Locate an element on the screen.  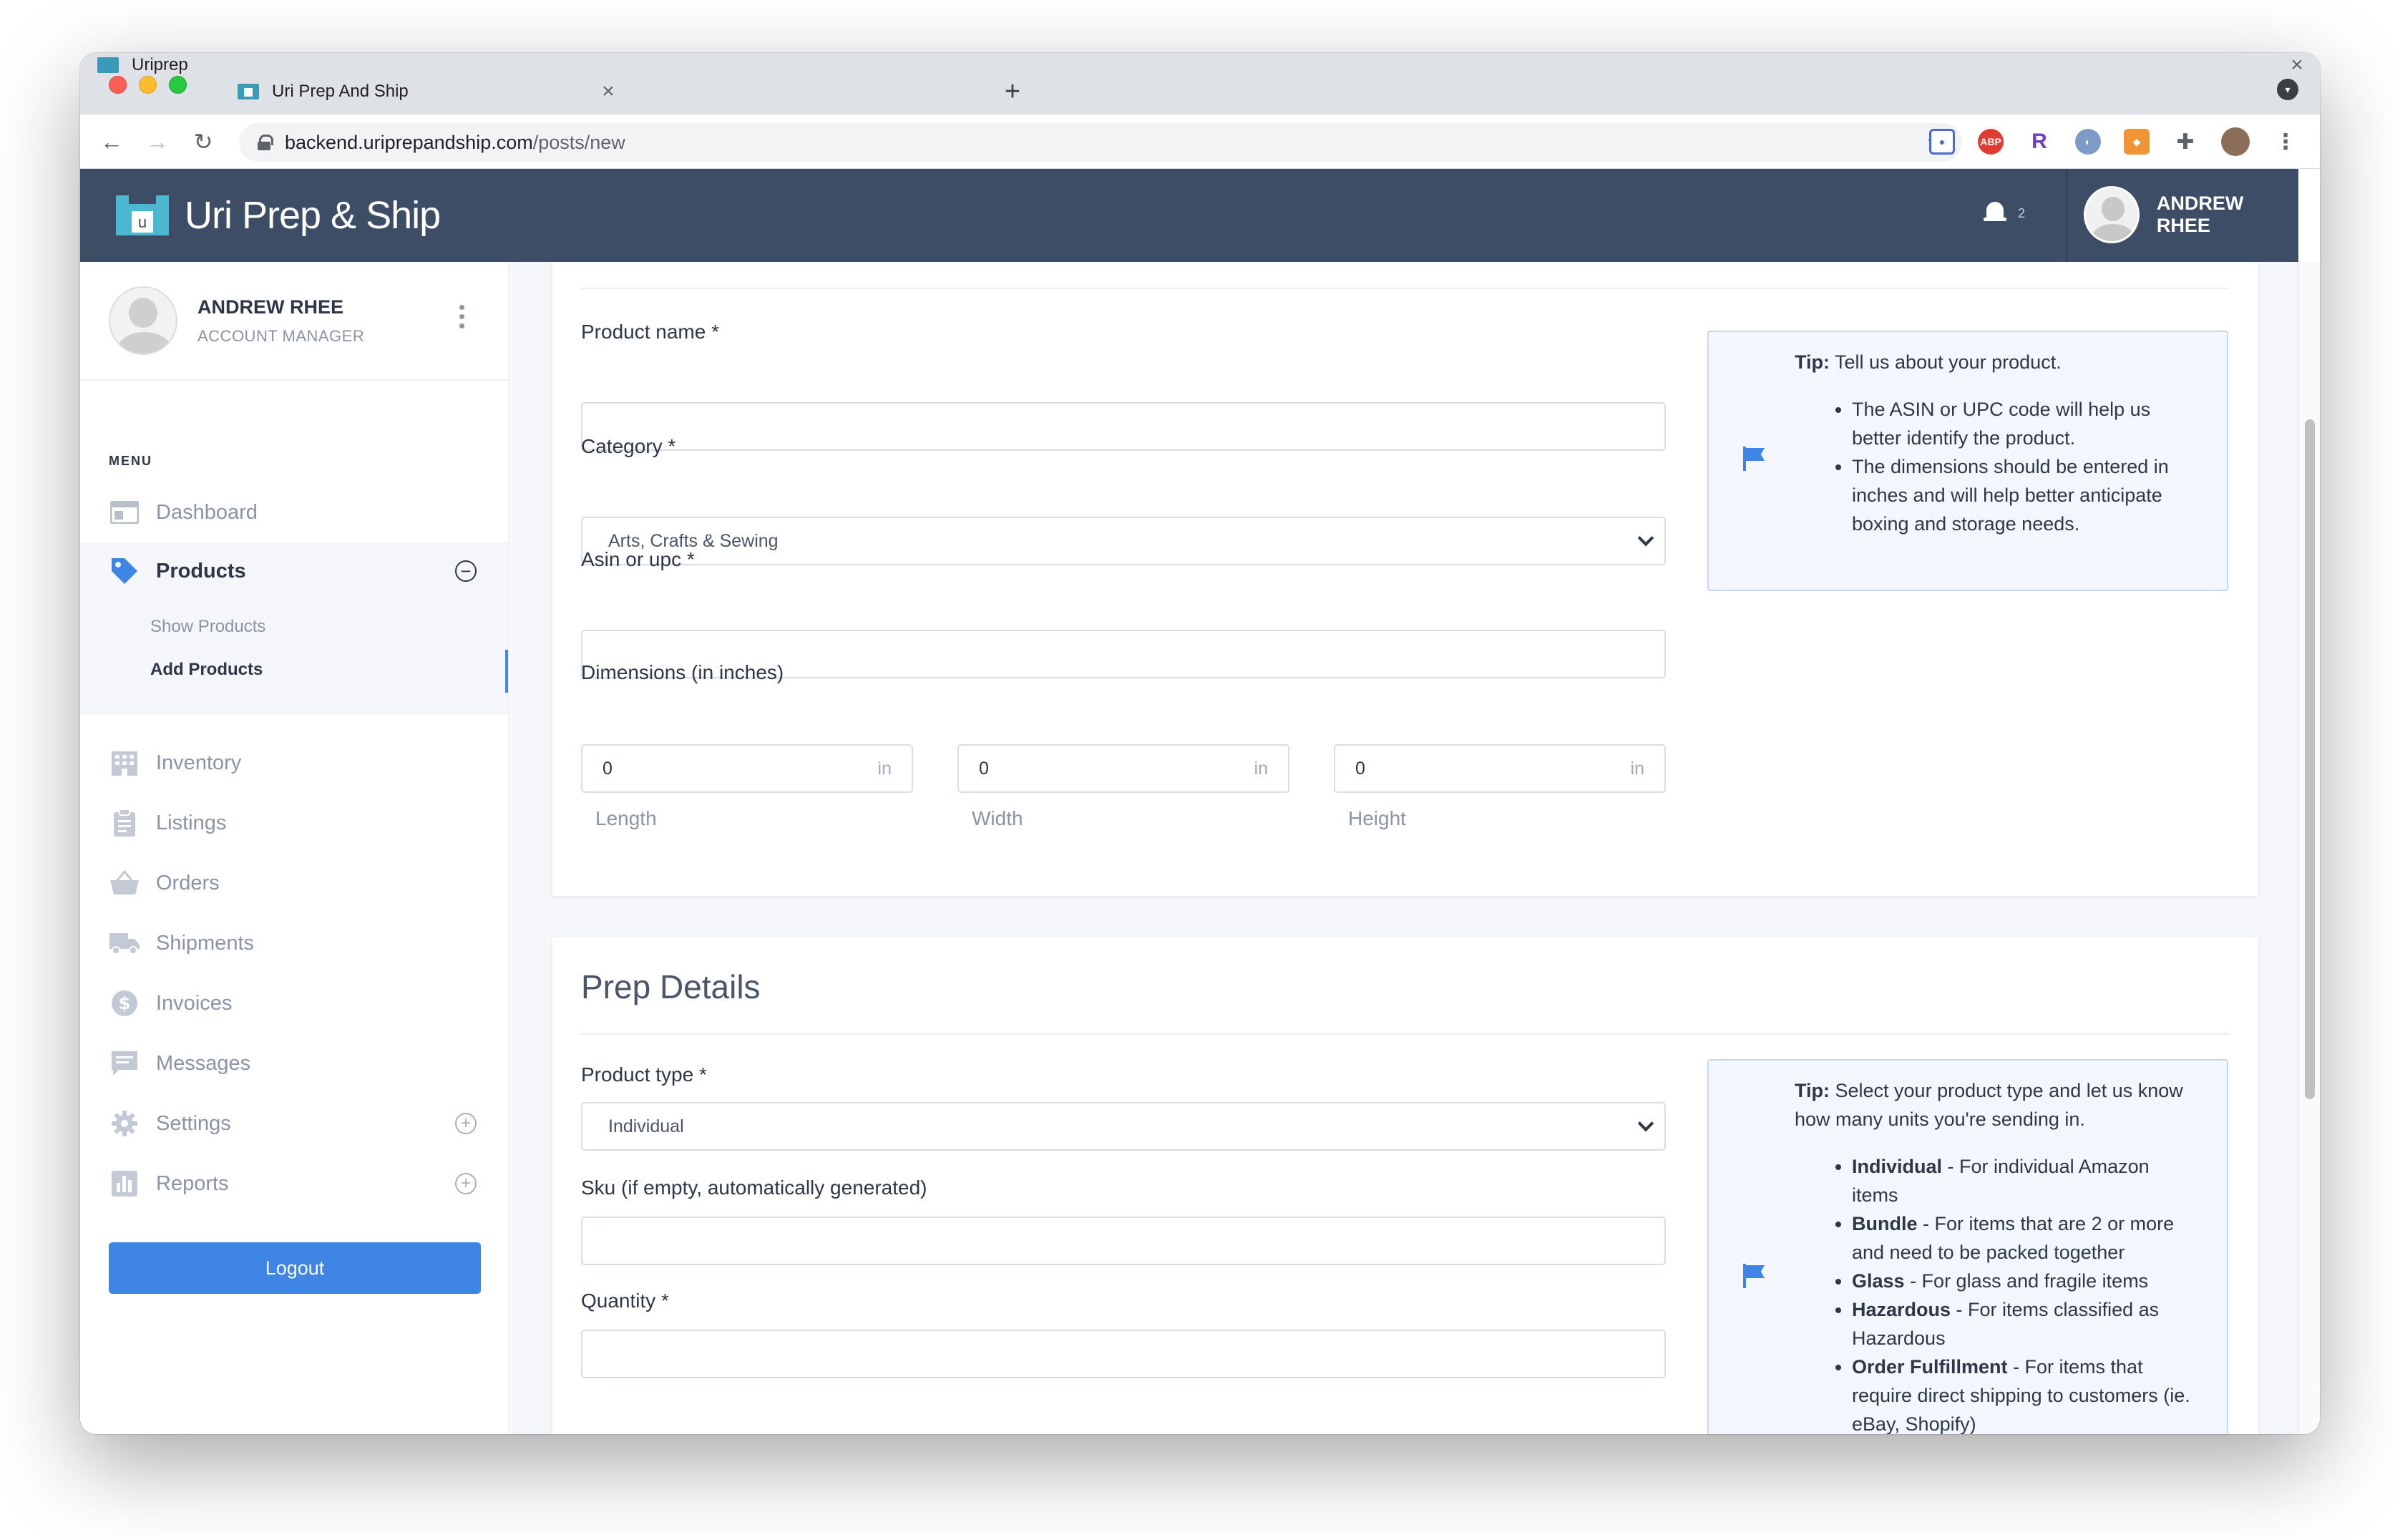
sidebar-item-orders: Orders is located at coordinates (294, 883).